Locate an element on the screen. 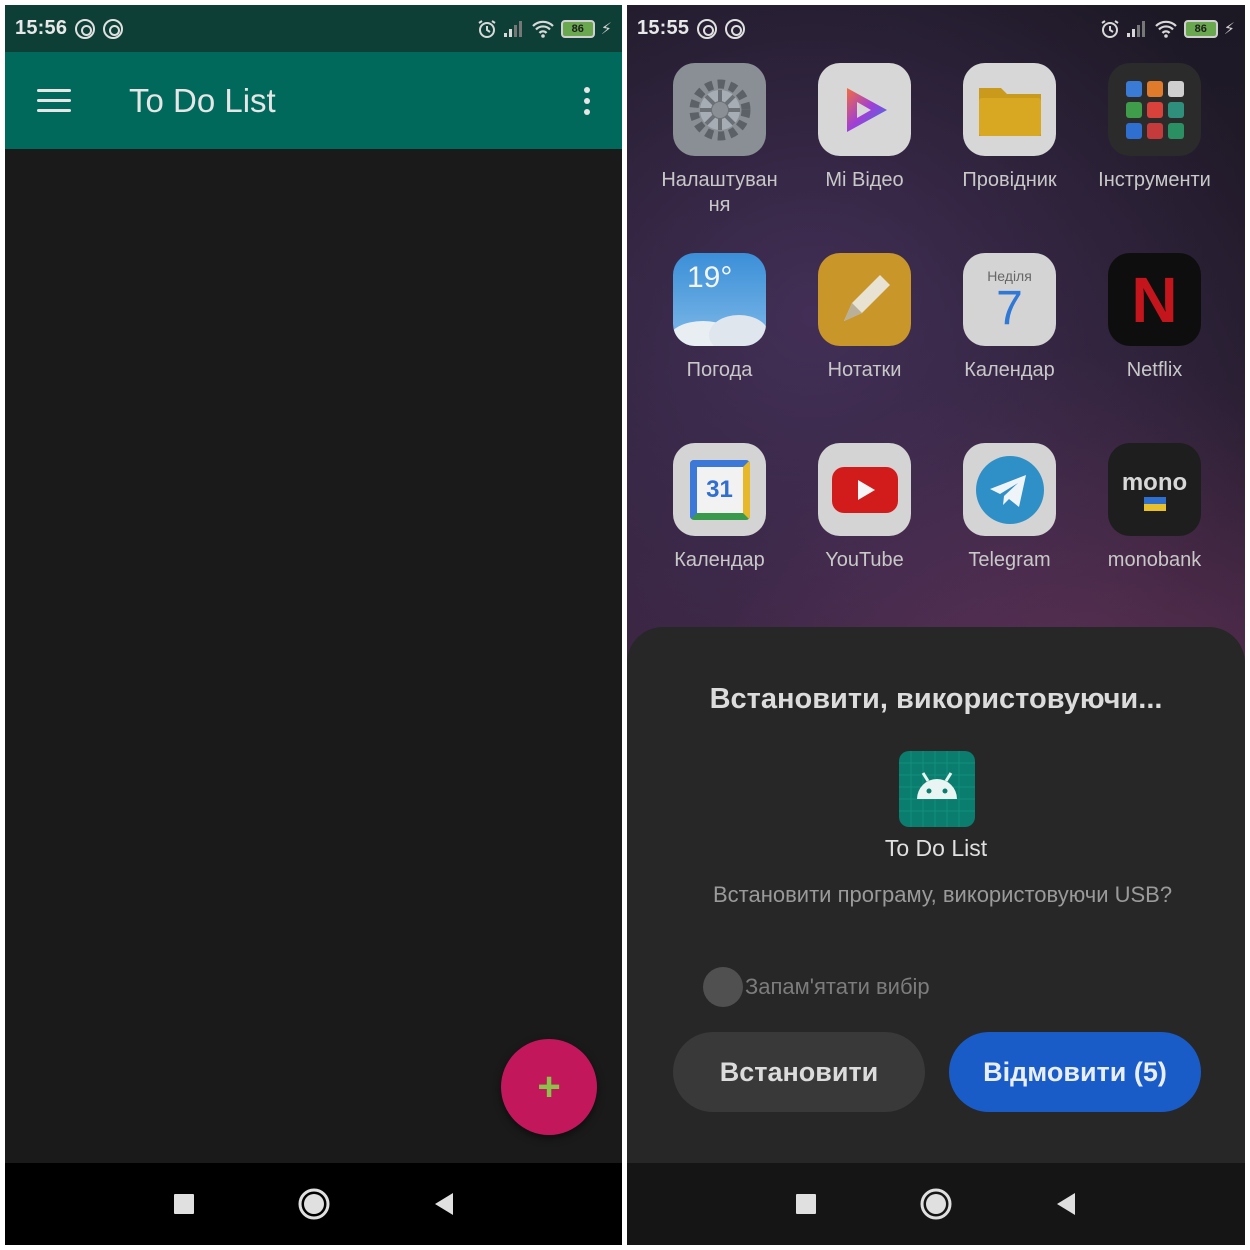  app-notes: Нотатки is located at coordinates (864, 318).